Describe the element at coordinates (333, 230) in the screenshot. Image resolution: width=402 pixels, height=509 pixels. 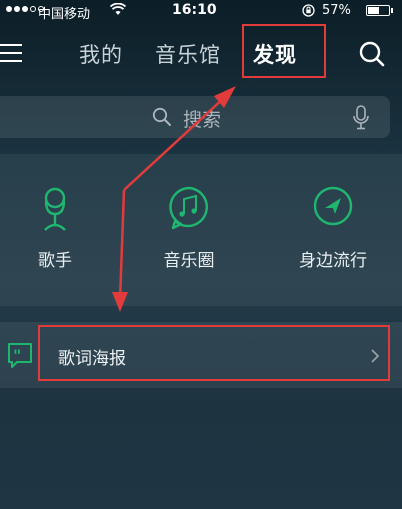
I see `feature-nearby-trending: 身边流行` at that location.